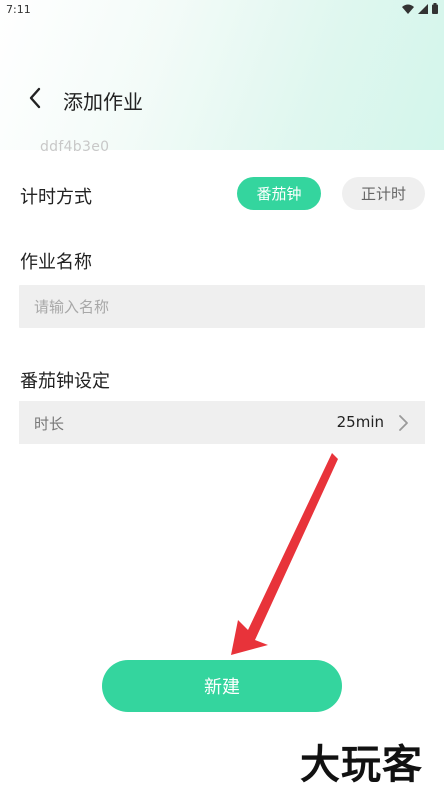 Image resolution: width=444 pixels, height=789 pixels. Describe the element at coordinates (423, 8) in the screenshot. I see `signal-icon` at that location.